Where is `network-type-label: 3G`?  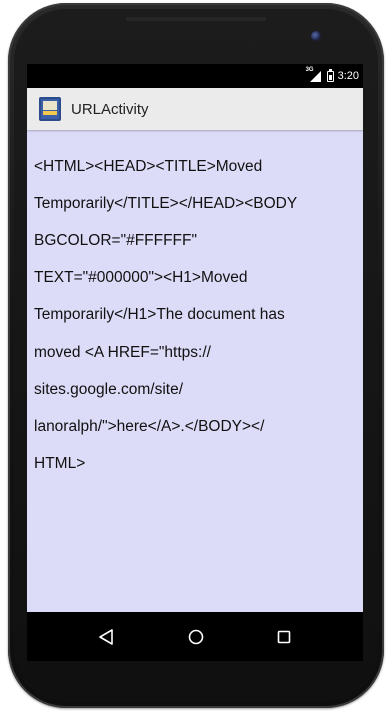
network-type-label: 3G is located at coordinates (309, 70).